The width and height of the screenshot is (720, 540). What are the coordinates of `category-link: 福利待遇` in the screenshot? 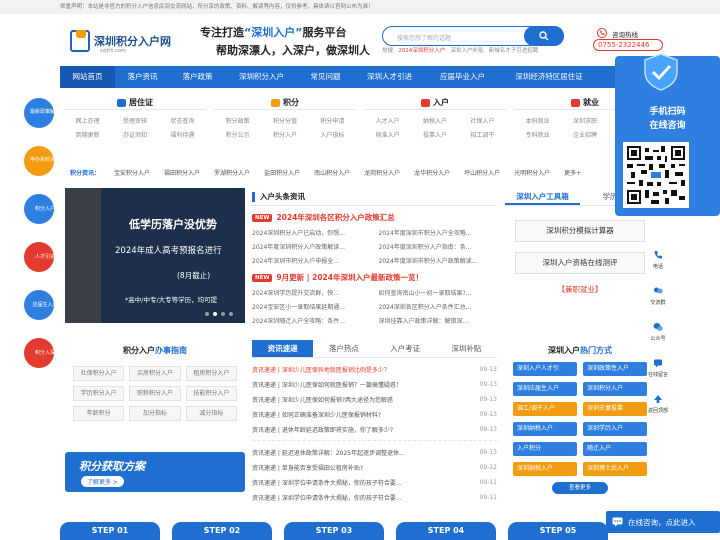 It's located at (182, 134).